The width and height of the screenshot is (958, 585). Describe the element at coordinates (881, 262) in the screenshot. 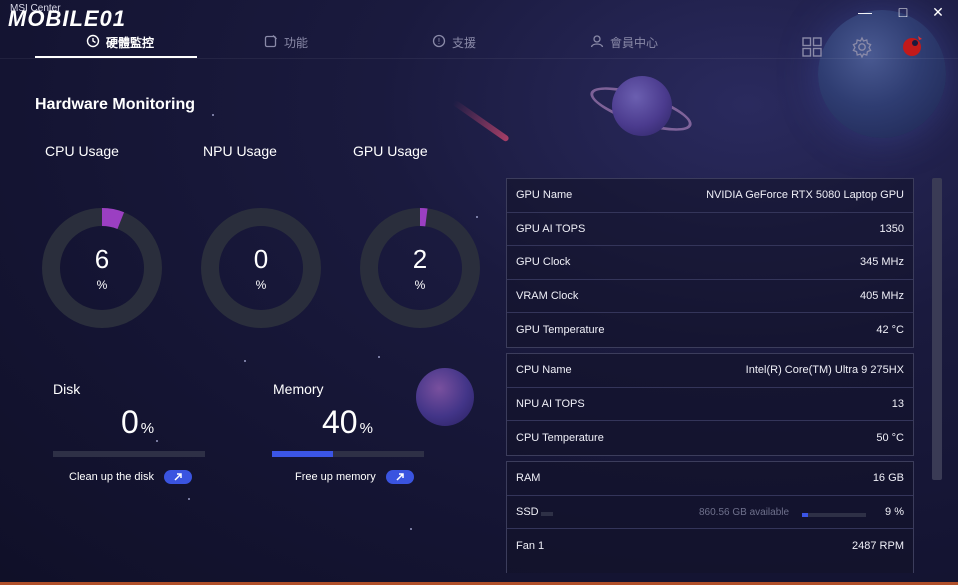

I see `row-value: 345 MHz` at that location.